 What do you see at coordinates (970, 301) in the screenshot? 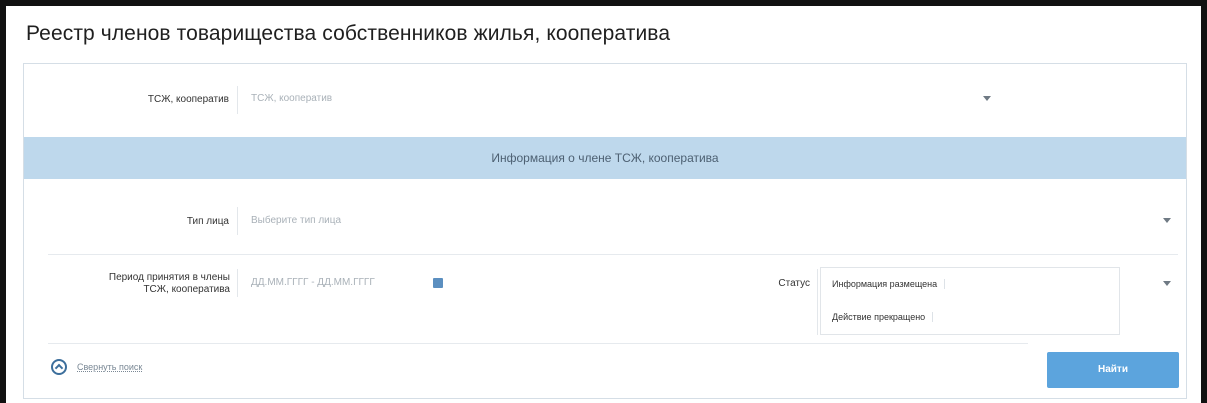
I see `status-multiselect: Информация размещена Действие прекращено` at bounding box center [970, 301].